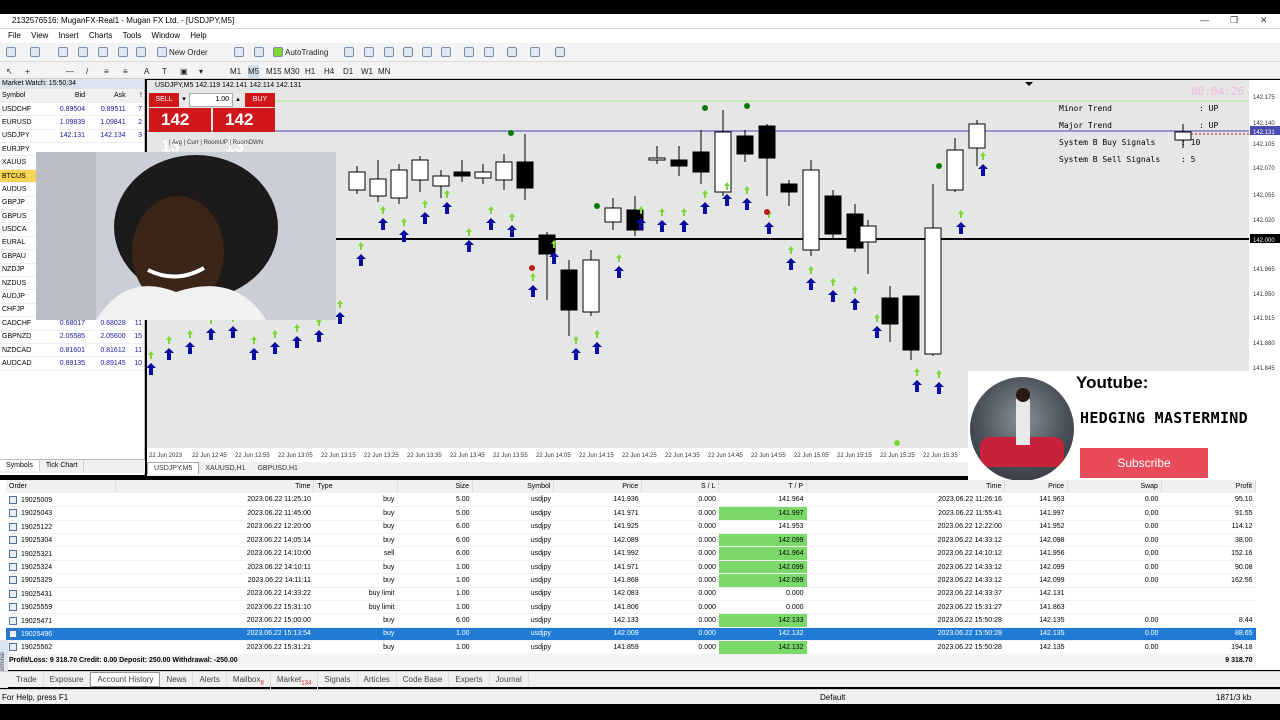 The width and height of the screenshot is (1280, 720). Describe the element at coordinates (166, 36) in the screenshot. I see `menu-window: Window` at that location.